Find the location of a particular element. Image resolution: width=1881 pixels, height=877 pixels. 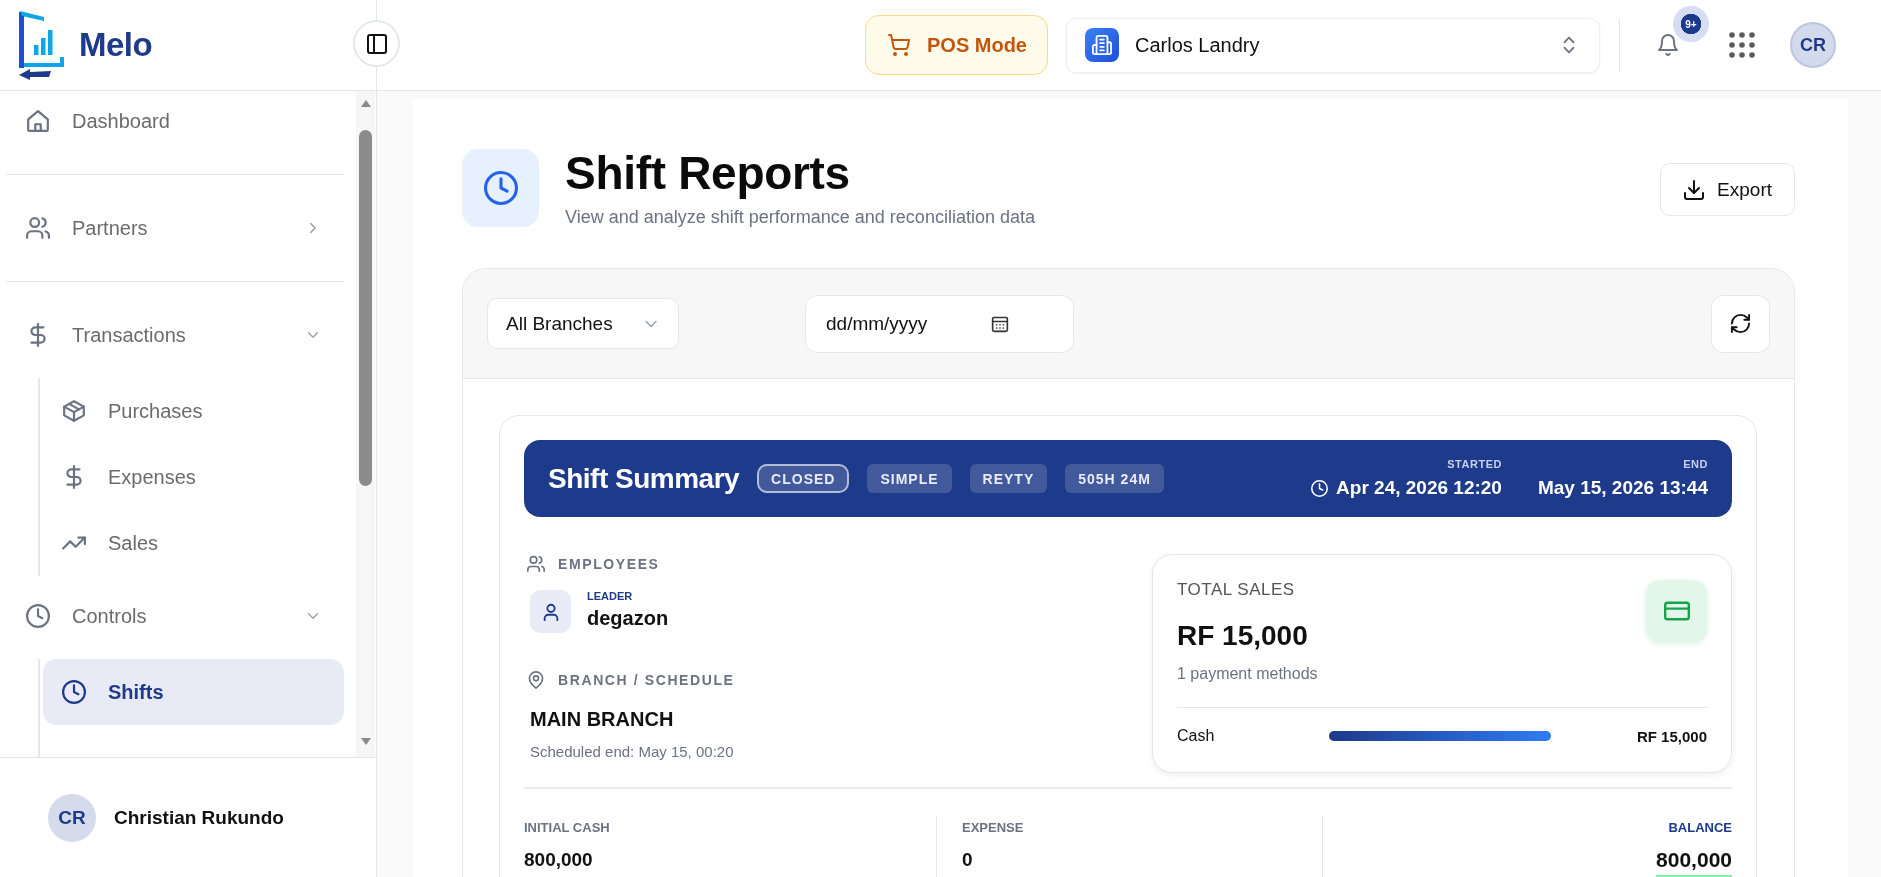

section-heading: EMPLOYEES is located at coordinates (609, 564).